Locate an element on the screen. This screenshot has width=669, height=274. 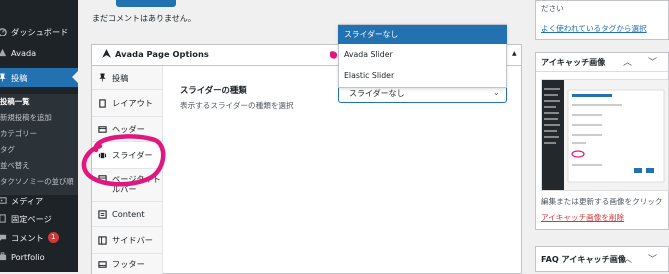
tab-header: ヘッダー is located at coordinates (127, 129).